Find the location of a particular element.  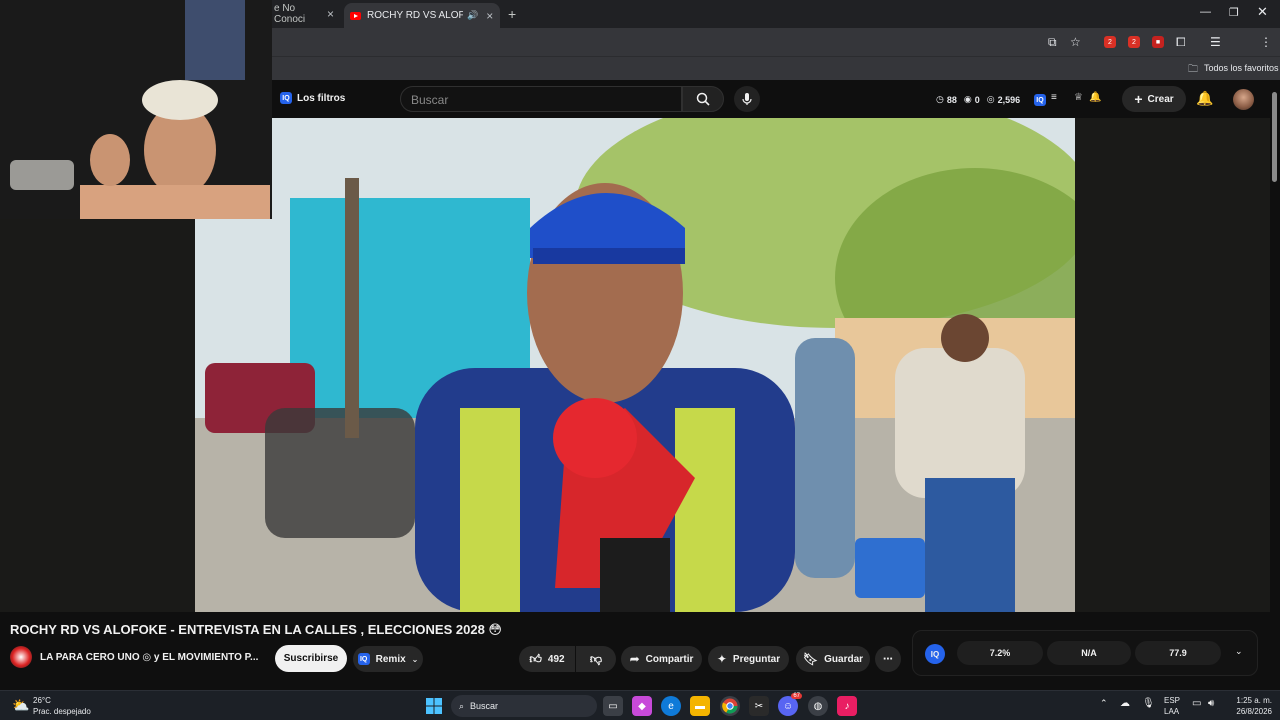

award-icon: ♕ is located at coordinates (1078, 97).